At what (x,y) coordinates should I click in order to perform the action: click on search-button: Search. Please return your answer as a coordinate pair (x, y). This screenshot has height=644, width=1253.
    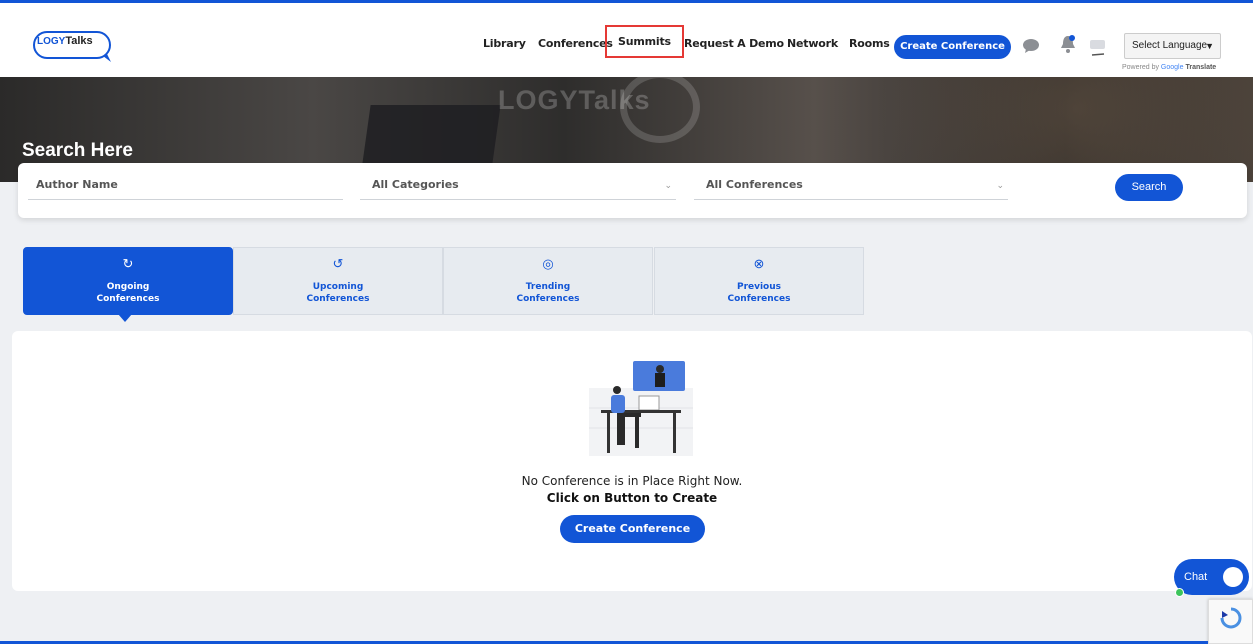
    Looking at the image, I should click on (1149, 187).